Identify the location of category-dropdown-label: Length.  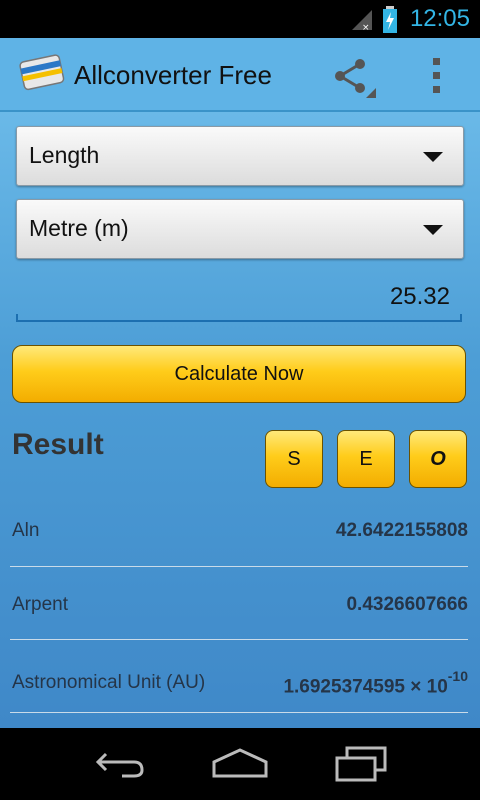
(64, 155).